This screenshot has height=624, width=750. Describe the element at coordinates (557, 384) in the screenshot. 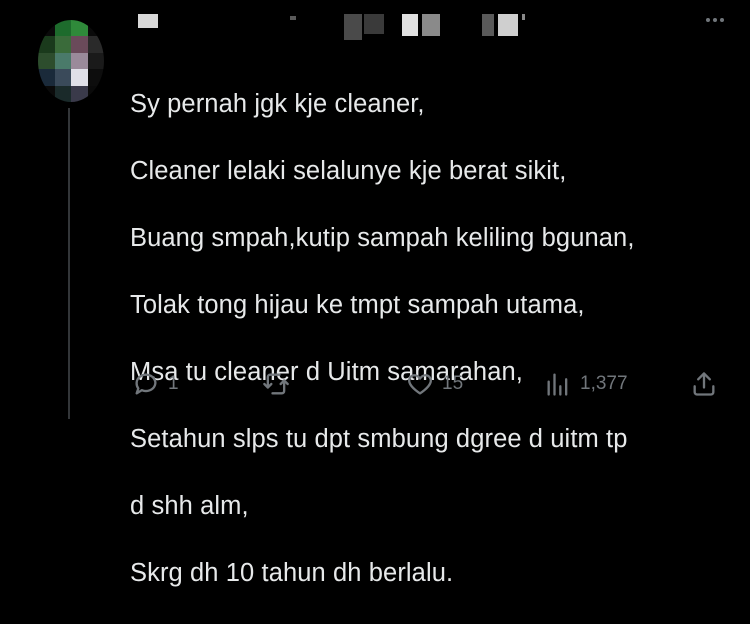

I see `views-icon` at that location.